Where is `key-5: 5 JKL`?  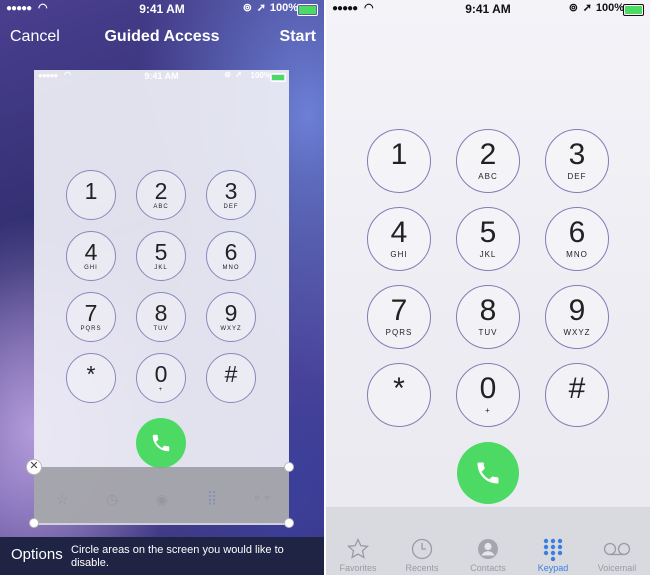 key-5: 5 JKL is located at coordinates (488, 239).